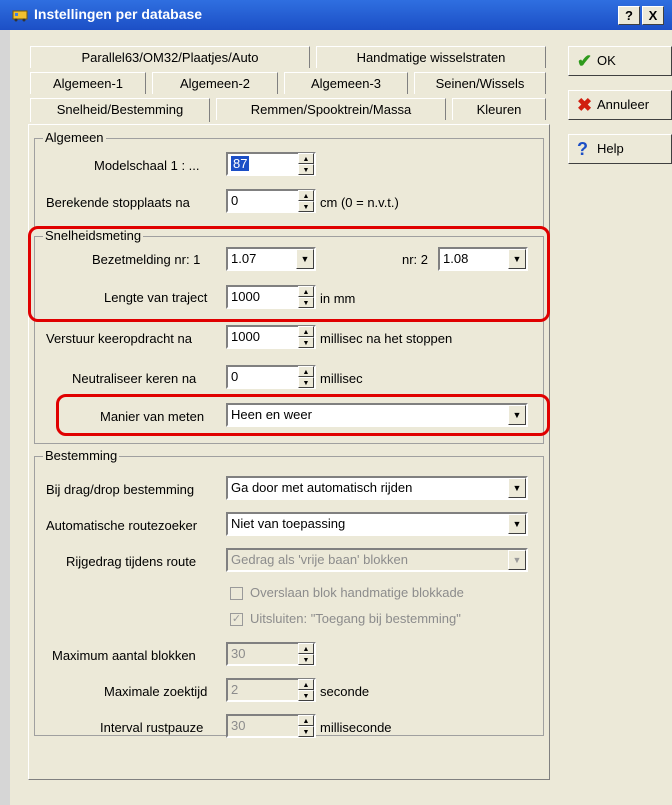  What do you see at coordinates (377, 524) in the screenshot?
I see `routezoeker-select: Niet van toepassing` at bounding box center [377, 524].